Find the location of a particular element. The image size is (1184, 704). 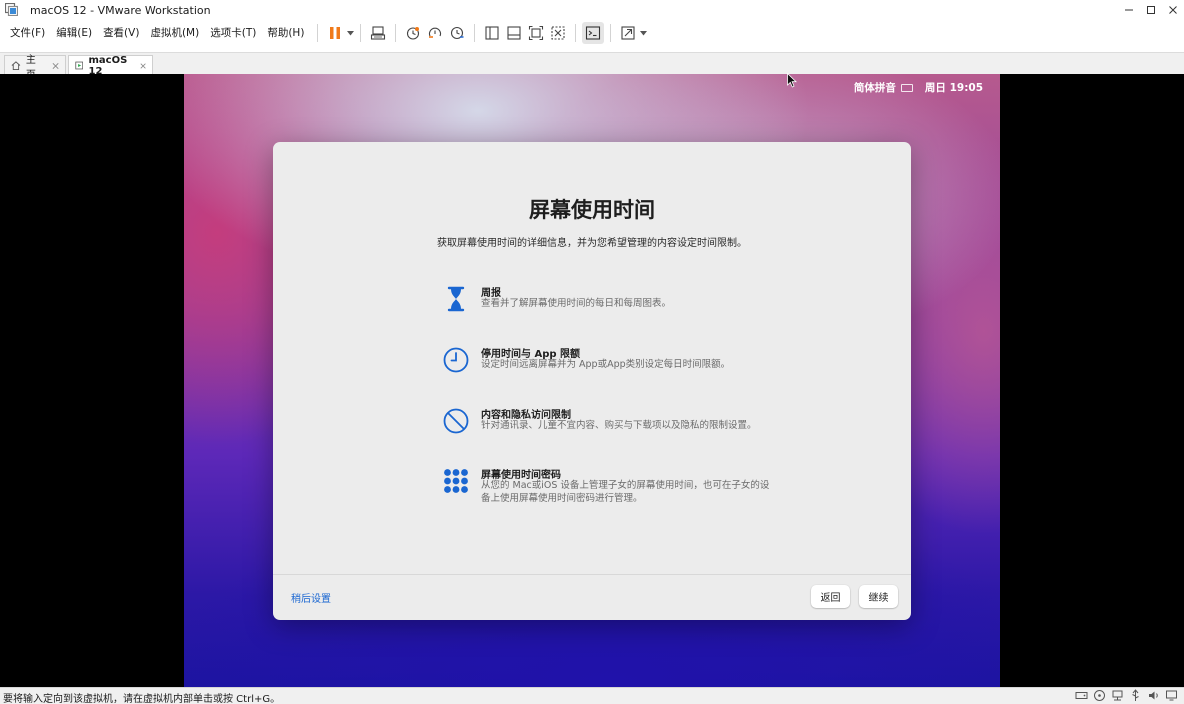

revert-snapshot-icon is located at coordinates (435, 32).